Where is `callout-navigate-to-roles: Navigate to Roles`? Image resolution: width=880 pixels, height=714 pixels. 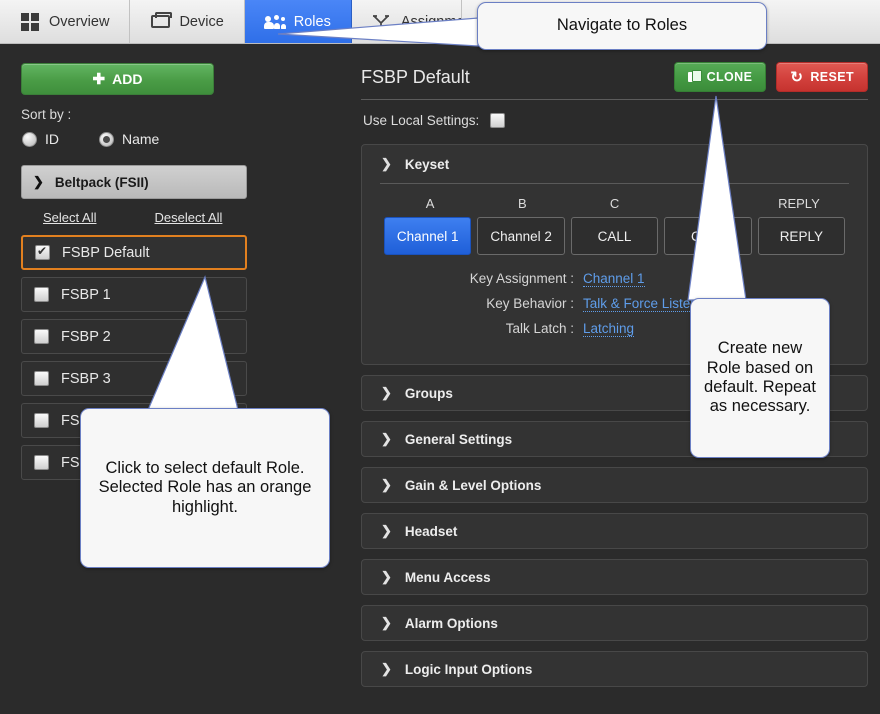
callout-navigate-to-roles: Navigate to Roles is located at coordinates (622, 26).